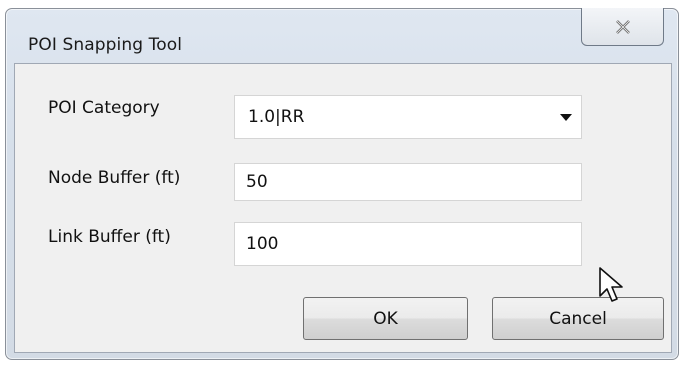  I want to click on poi-category-dropdown: 1.0|RR, so click(408, 117).